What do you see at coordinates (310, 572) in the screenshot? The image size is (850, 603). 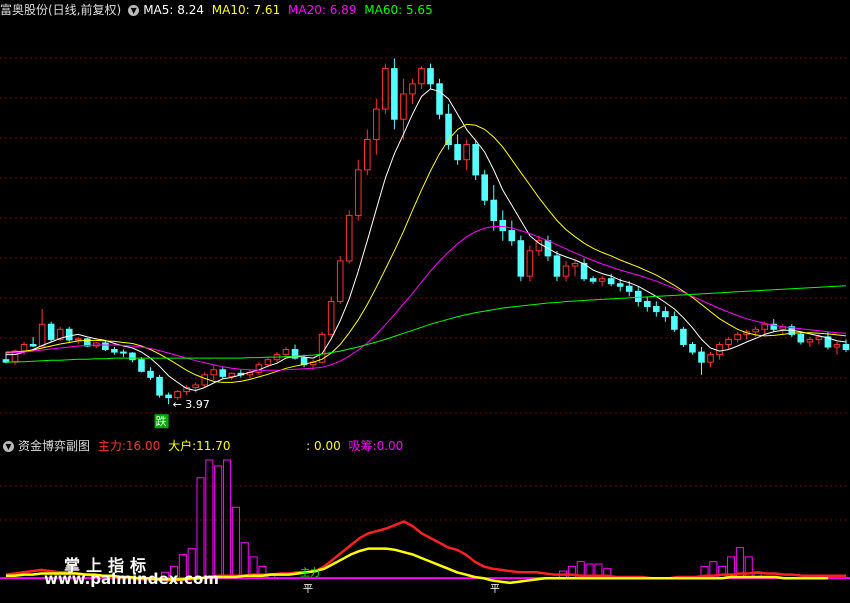 I see `sub-tag: 主力` at bounding box center [310, 572].